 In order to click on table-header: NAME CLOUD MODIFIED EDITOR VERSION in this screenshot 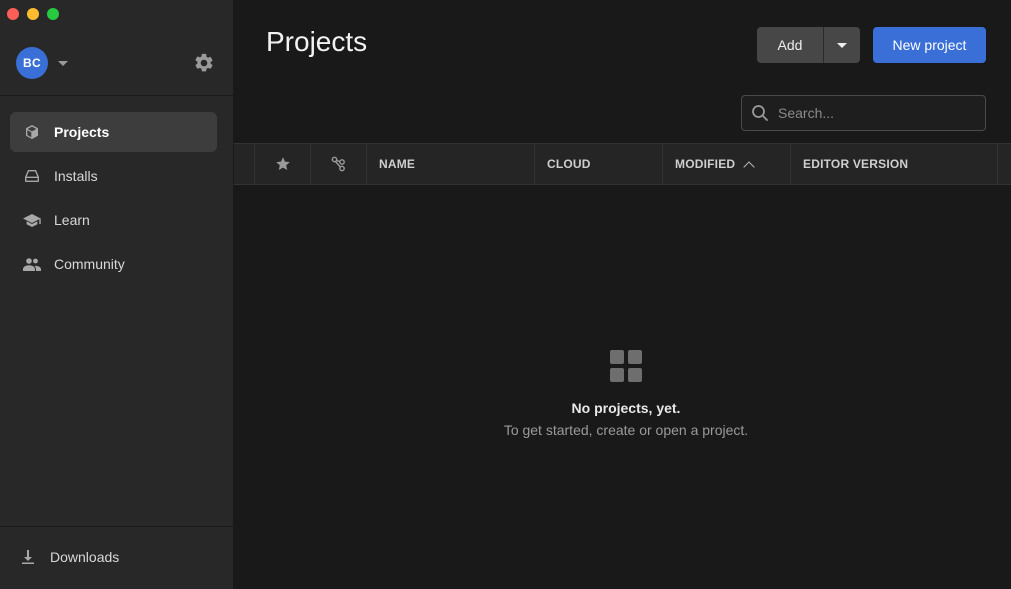, I will do `click(622, 164)`.